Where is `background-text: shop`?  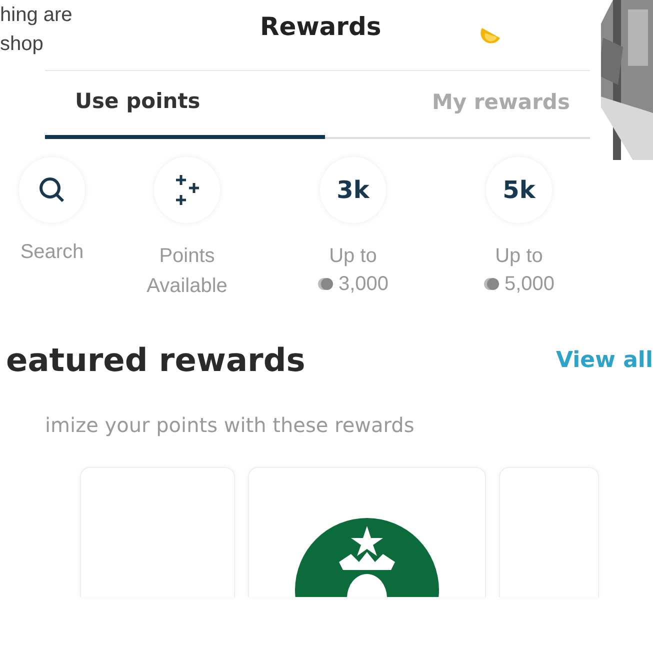
background-text: shop is located at coordinates (22, 44).